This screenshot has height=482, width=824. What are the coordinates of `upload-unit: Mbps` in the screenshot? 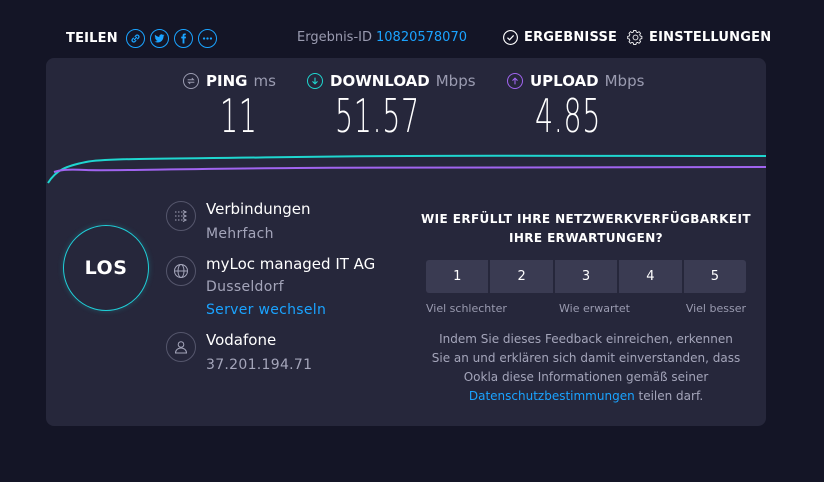 It's located at (624, 81).